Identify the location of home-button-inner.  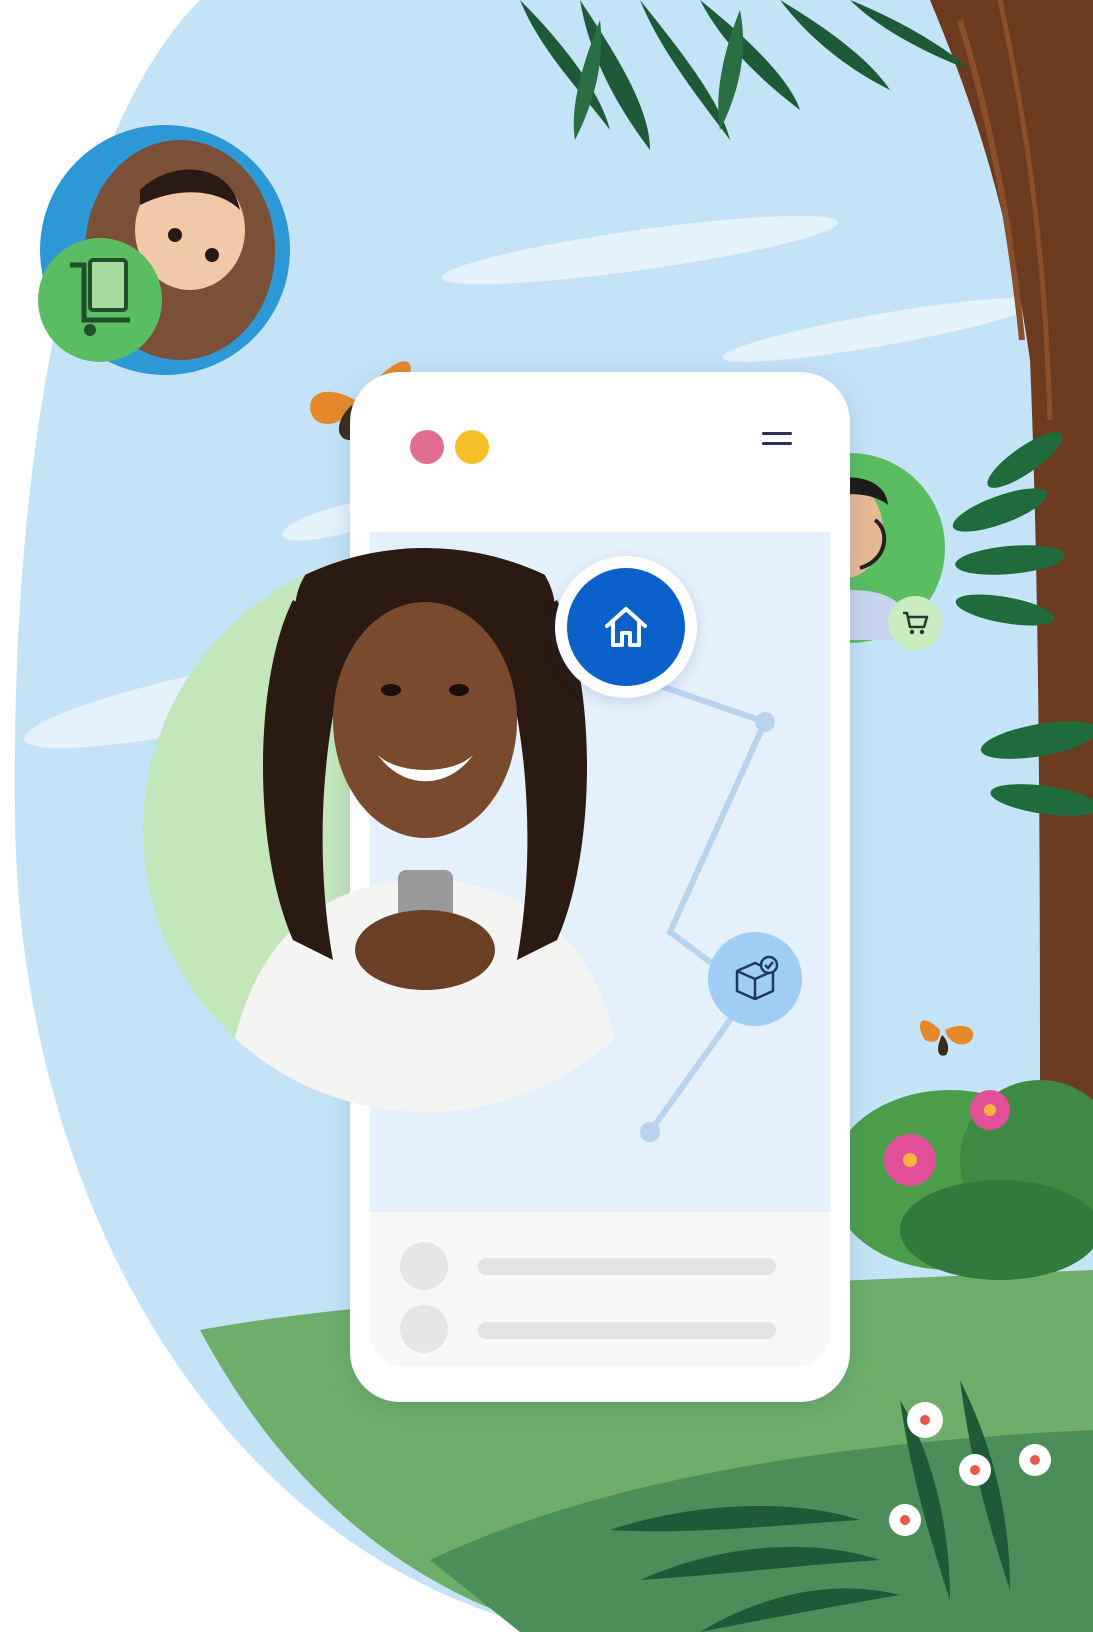
(626, 627).